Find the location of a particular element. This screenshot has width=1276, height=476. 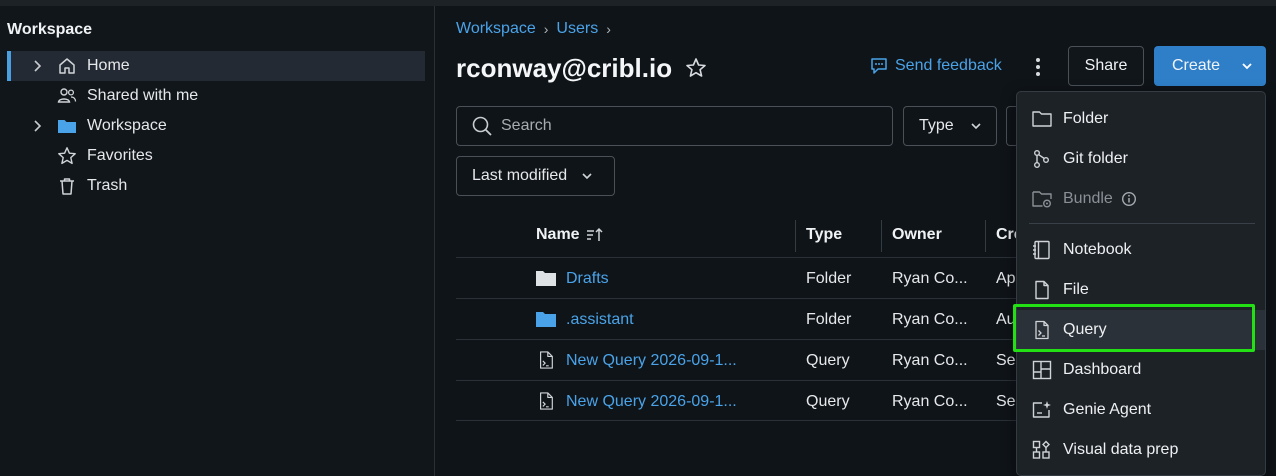

send-feedback-label: Send feedback is located at coordinates (948, 65).